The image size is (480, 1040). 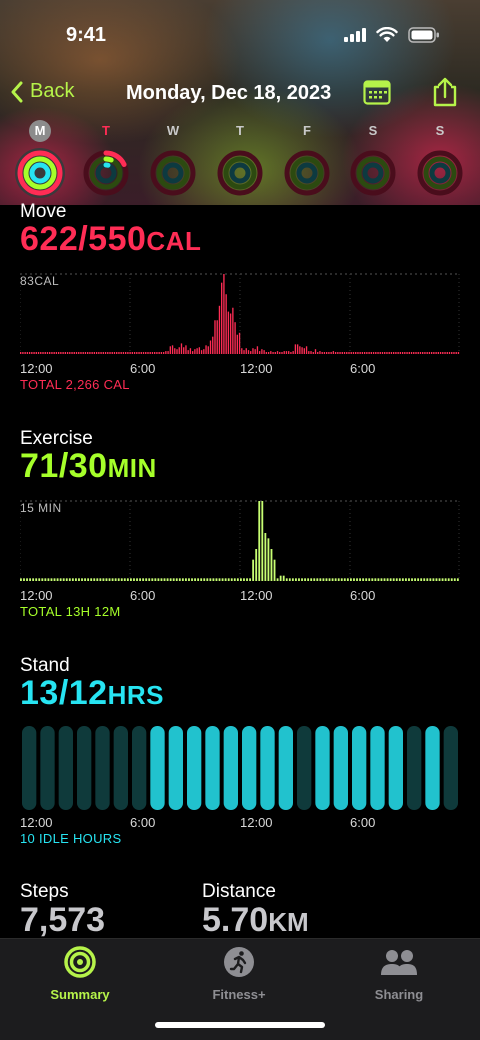 What do you see at coordinates (240, 35) in the screenshot?
I see `status-bar: 9:41` at bounding box center [240, 35].